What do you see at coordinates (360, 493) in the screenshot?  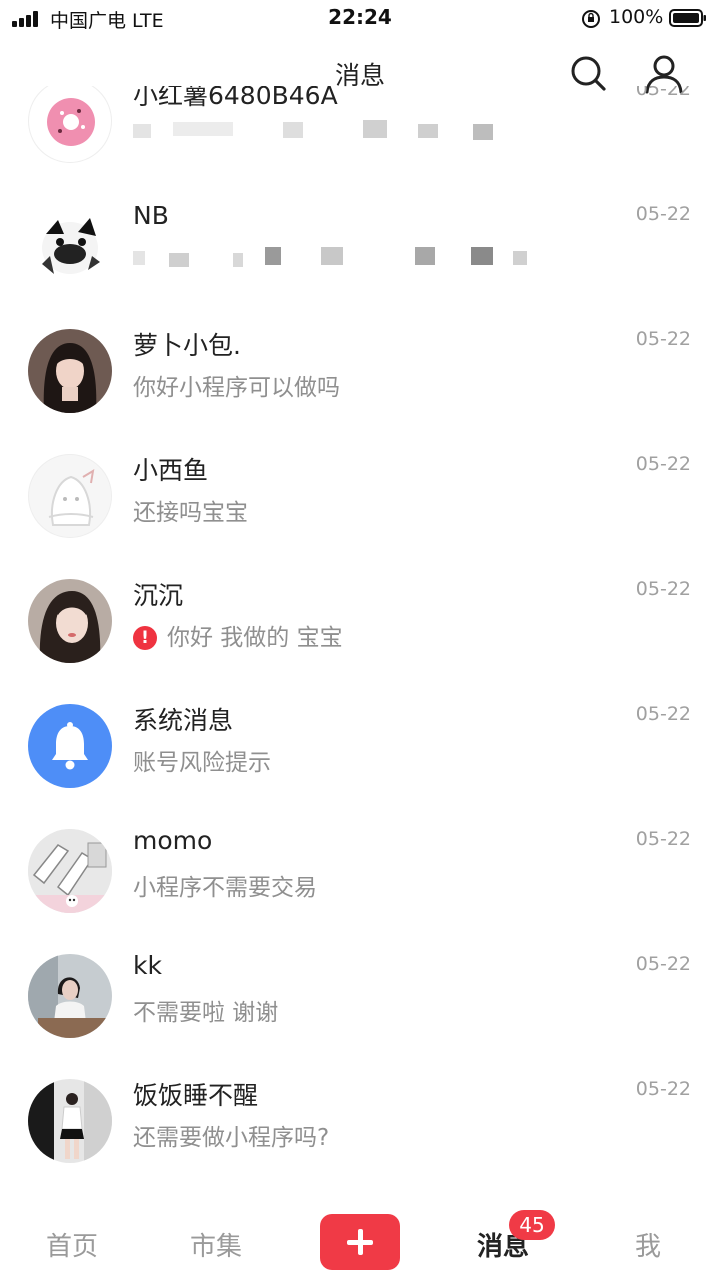 I see `conversation-item: 小西鱼 还接吗宝宝 05-22` at bounding box center [360, 493].